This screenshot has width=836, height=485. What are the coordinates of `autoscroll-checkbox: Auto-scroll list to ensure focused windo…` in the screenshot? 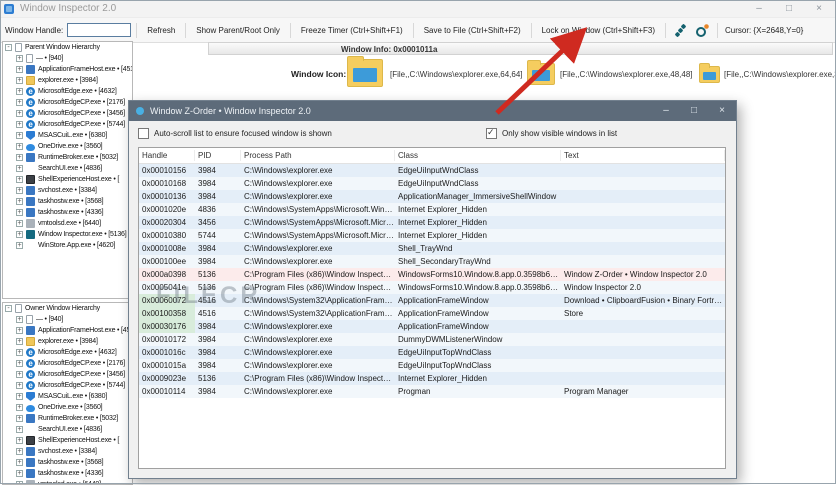 It's located at (235, 133).